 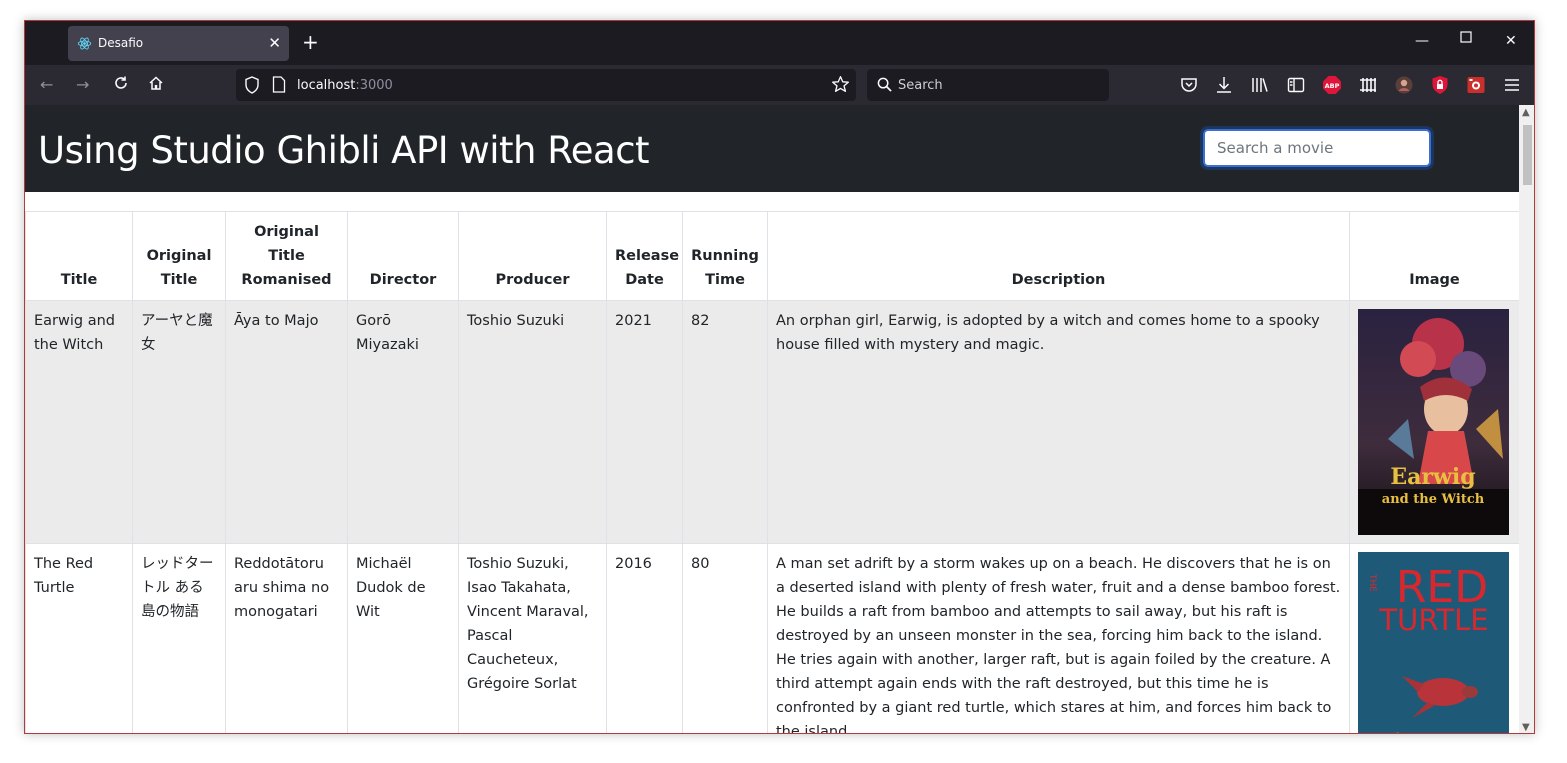 What do you see at coordinates (884, 84) in the screenshot?
I see `search-icon` at bounding box center [884, 84].